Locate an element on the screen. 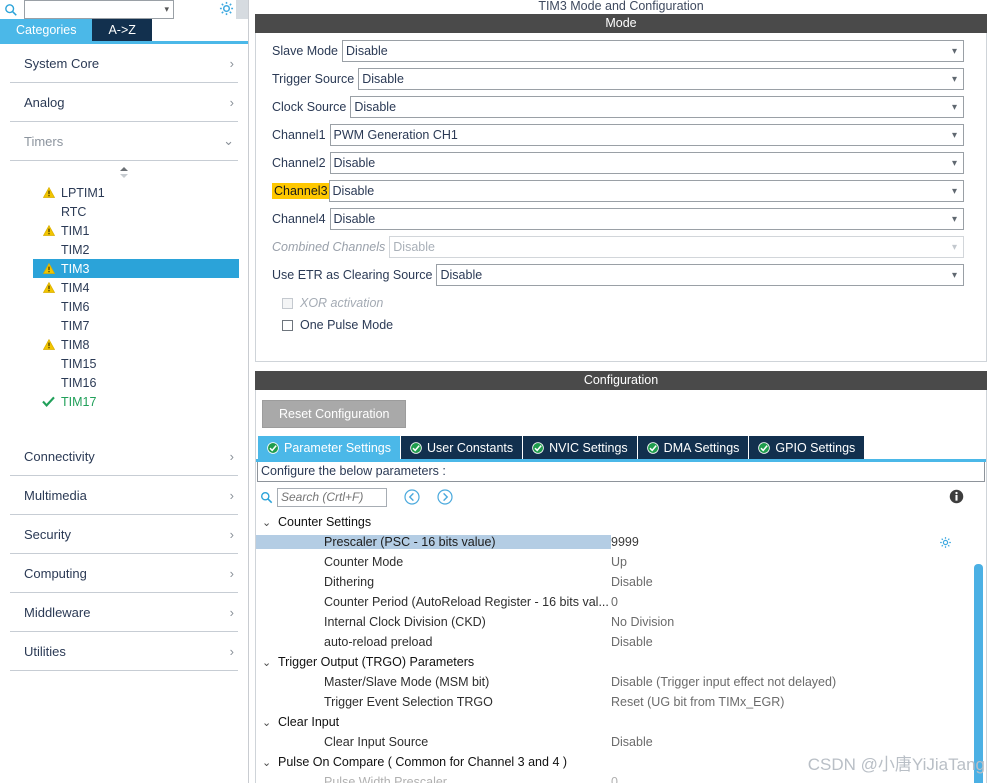 This screenshot has height=783, width=993. one-pulse-mode-checkbox is located at coordinates (287, 325).